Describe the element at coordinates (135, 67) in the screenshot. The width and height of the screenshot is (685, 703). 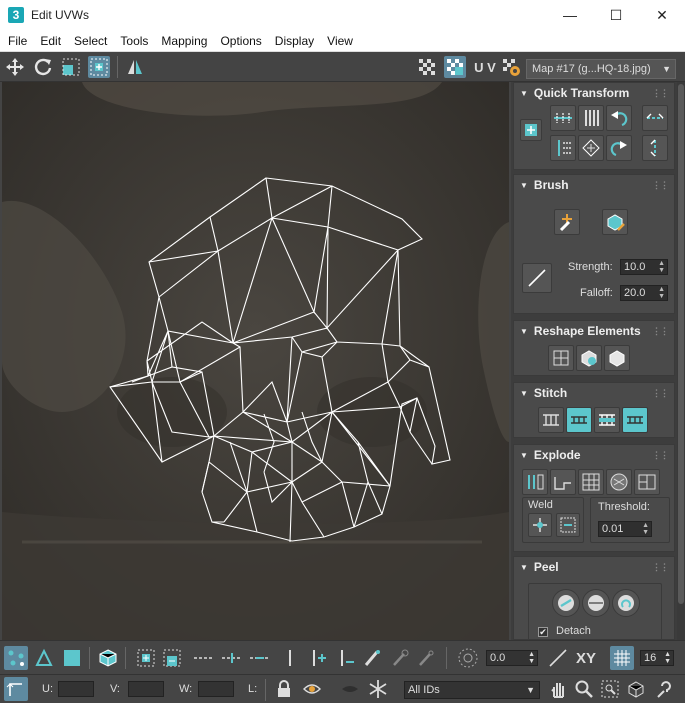
I see `mirror-icon` at that location.